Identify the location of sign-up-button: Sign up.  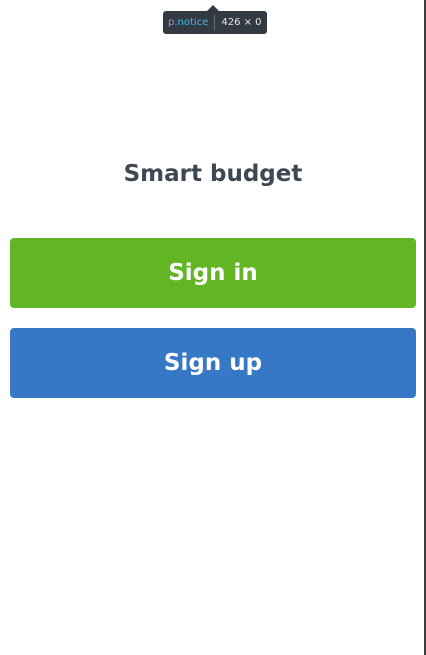
(213, 363).